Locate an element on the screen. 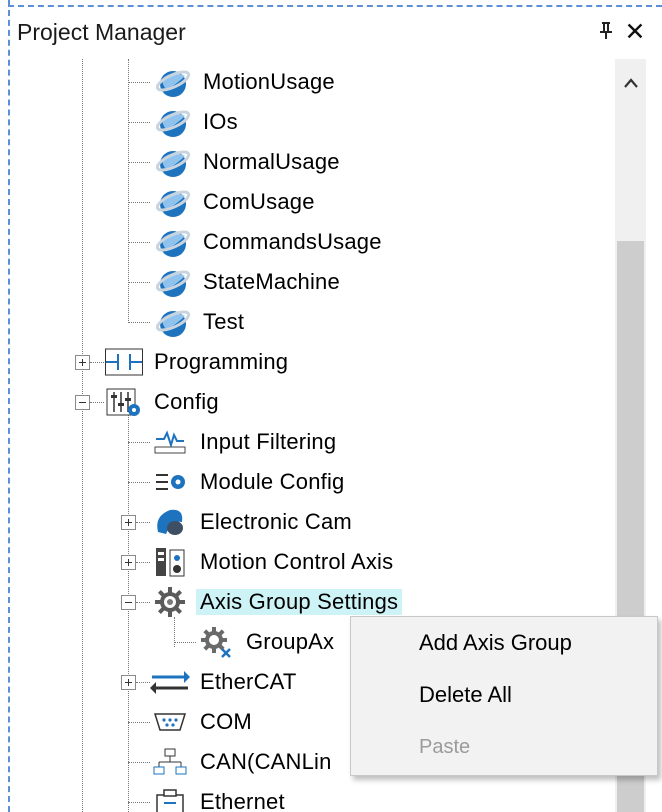 This screenshot has width=662, height=812. axis-icon is located at coordinates (170, 562).